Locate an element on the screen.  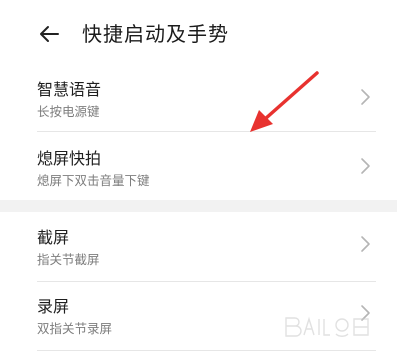
list-item-subtitle: 长按电源键 is located at coordinates (68, 111).